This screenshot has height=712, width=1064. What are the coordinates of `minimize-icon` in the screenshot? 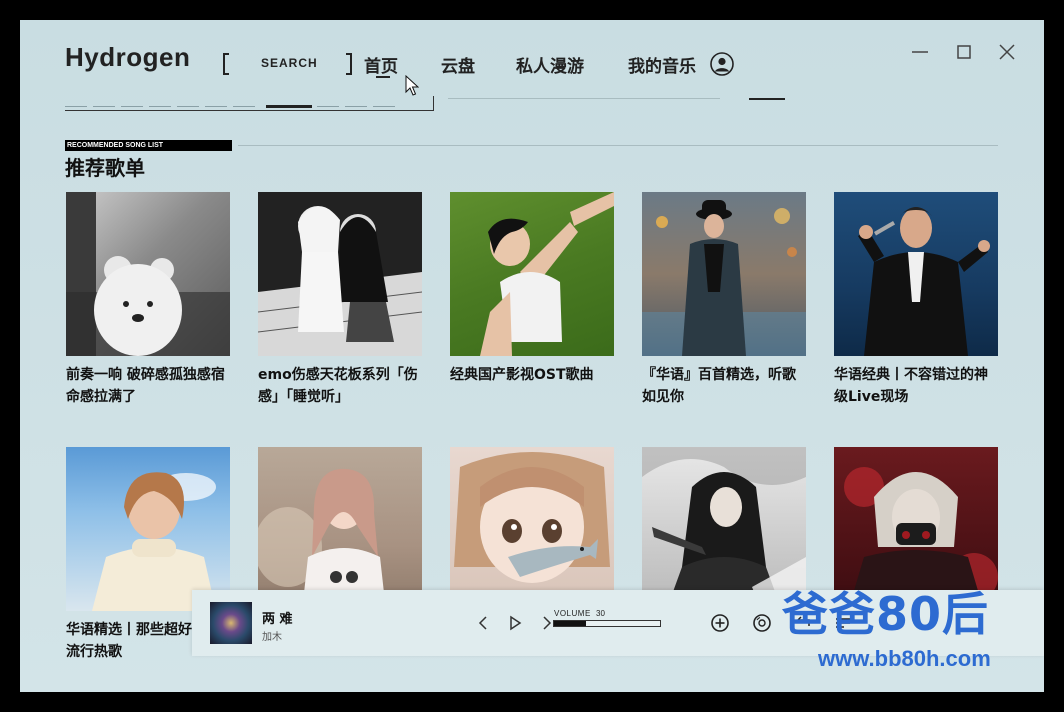 It's located at (920, 52).